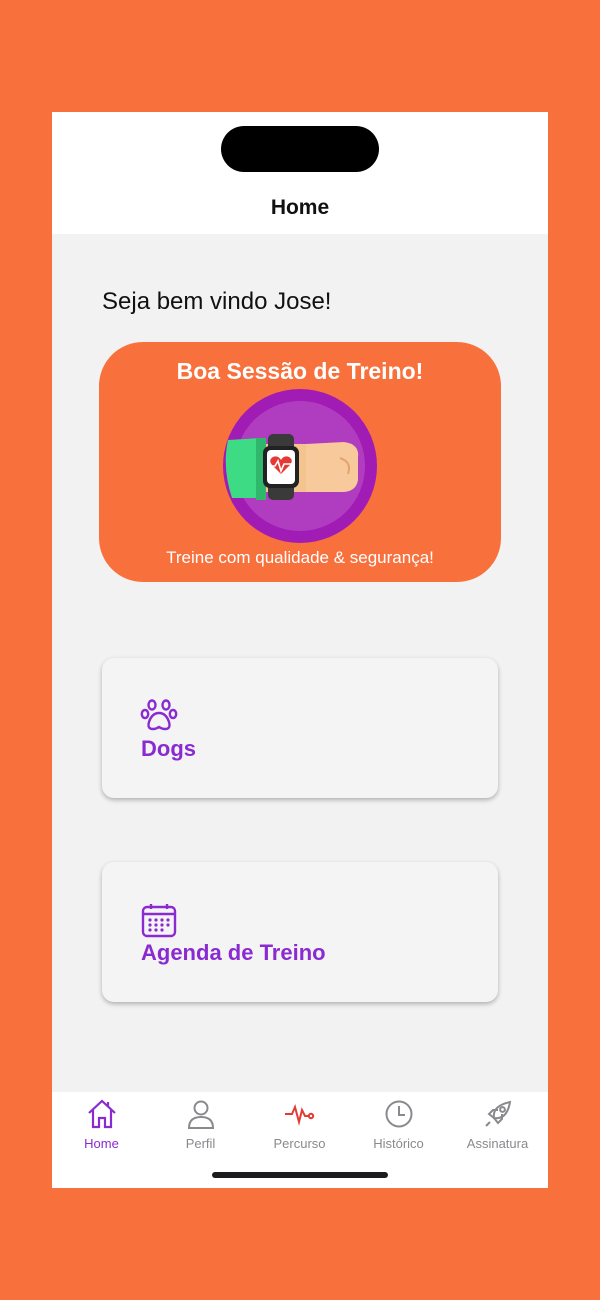 The image size is (600, 1300). Describe the element at coordinates (398, 1143) in the screenshot. I see `tab-historico-label: Histórico` at that location.